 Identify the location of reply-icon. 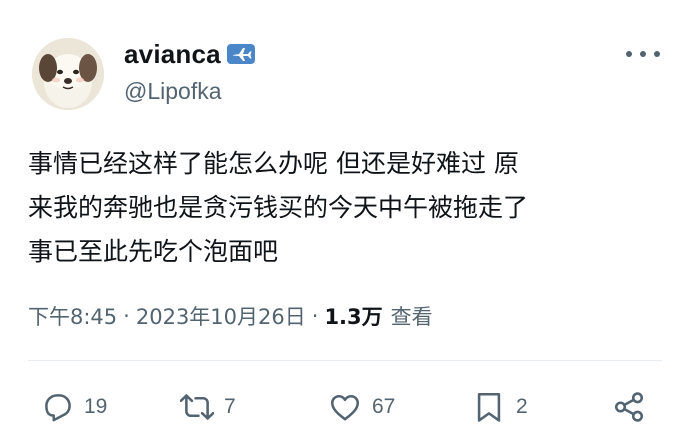
(58, 408).